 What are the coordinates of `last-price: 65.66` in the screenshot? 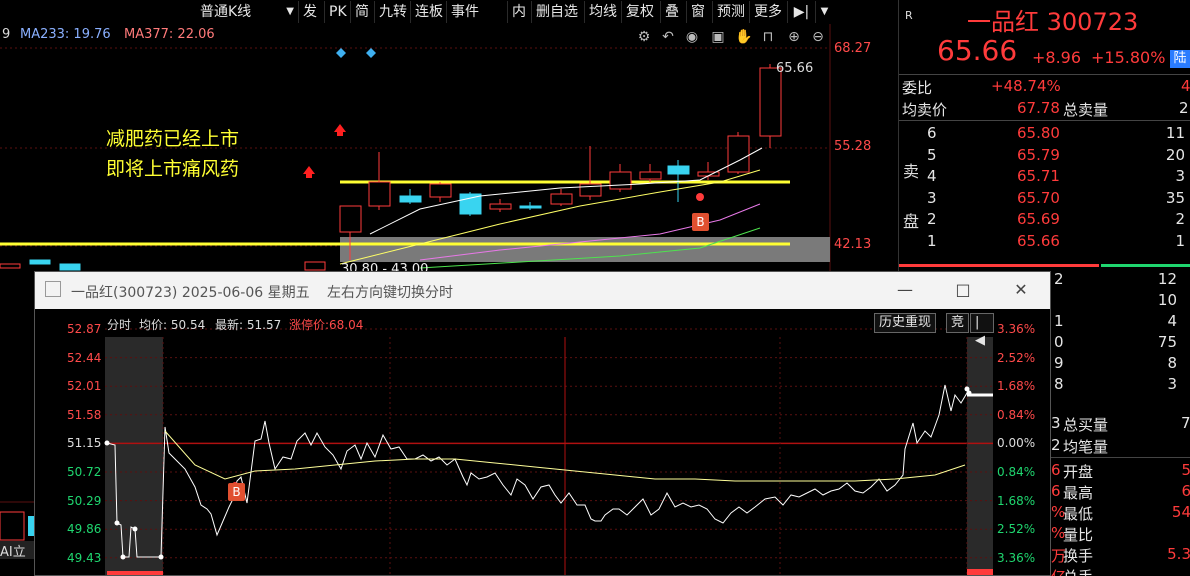 It's located at (977, 50).